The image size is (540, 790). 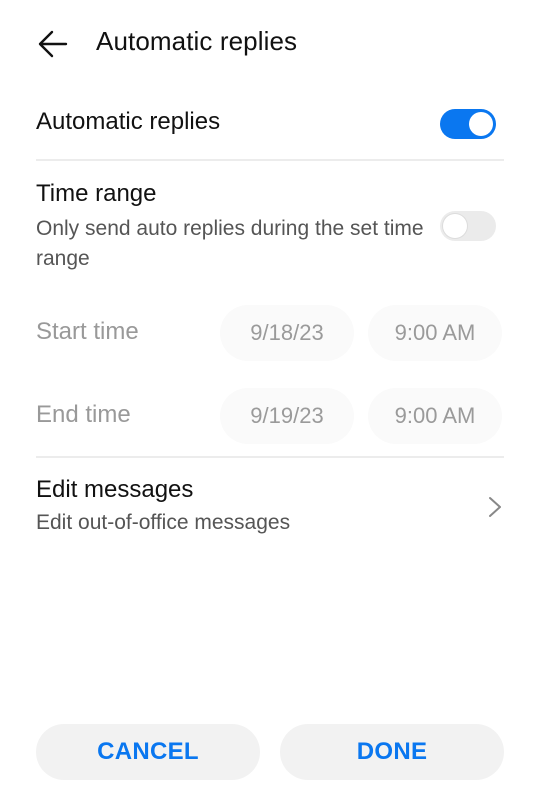 I want to click on automatic-replies-label: Automatic replies, so click(x=128, y=121).